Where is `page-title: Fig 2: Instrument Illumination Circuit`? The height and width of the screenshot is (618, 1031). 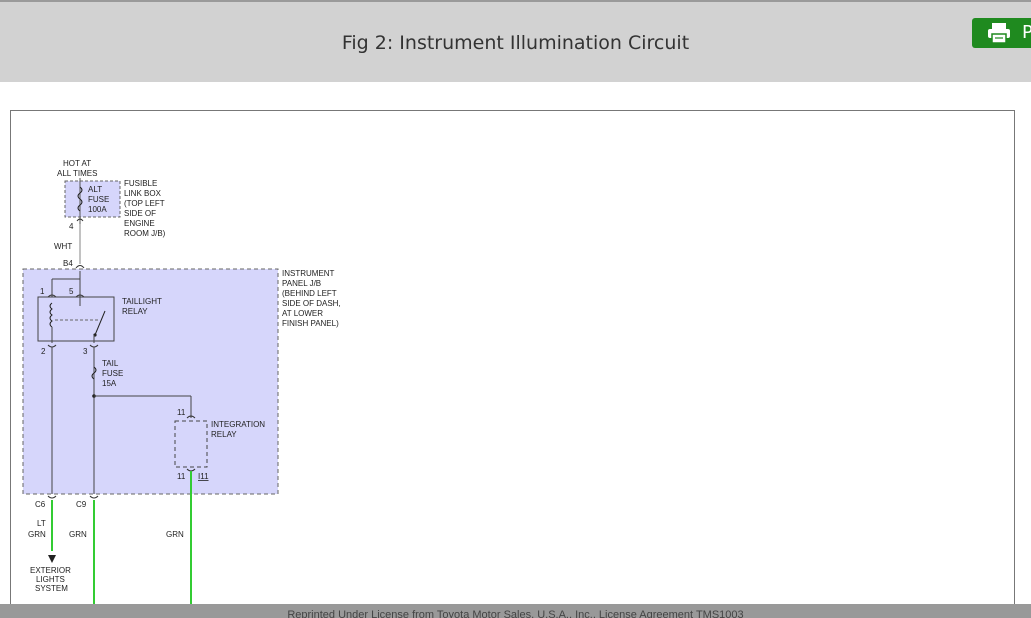 page-title: Fig 2: Instrument Illumination Circuit is located at coordinates (515, 43).